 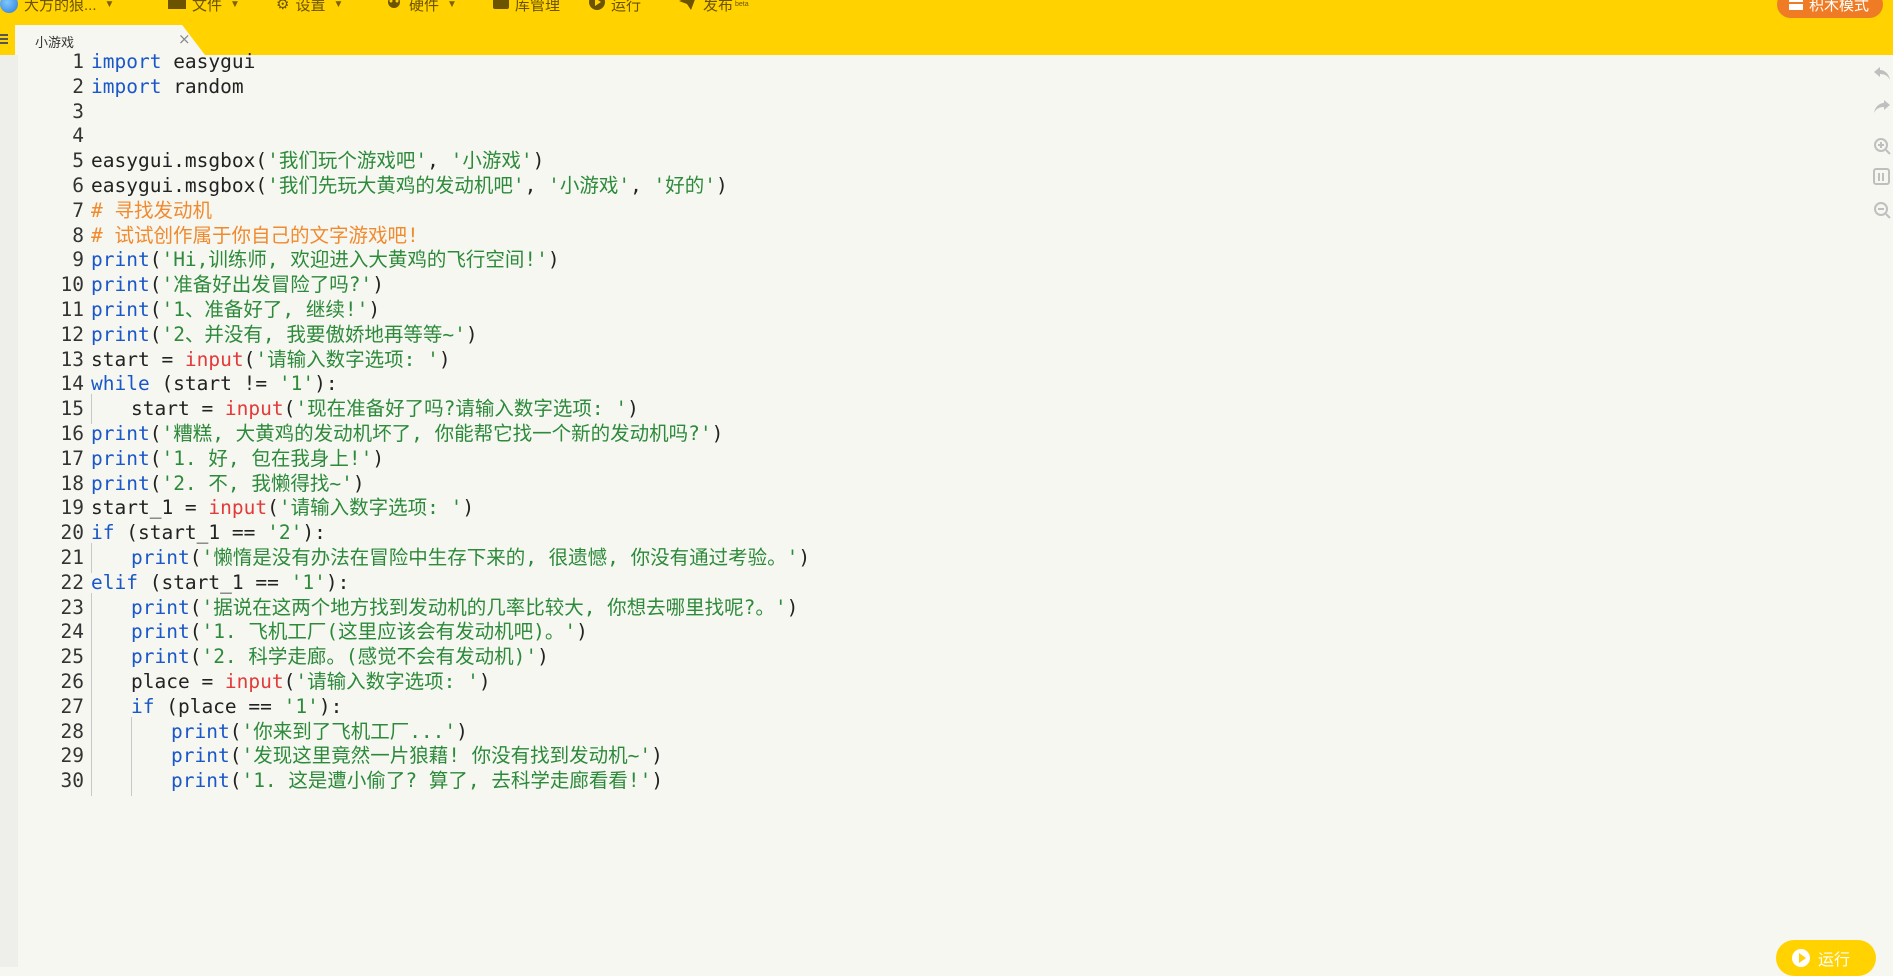 What do you see at coordinates (1882, 106) in the screenshot?
I see `redo-icon` at bounding box center [1882, 106].